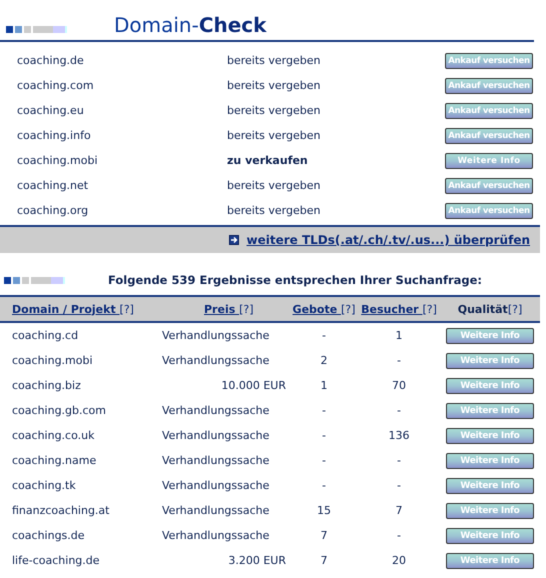 The height and width of the screenshot is (578, 546). Describe the element at coordinates (53, 210) in the screenshot. I see `domain-name: coaching.org` at that location.